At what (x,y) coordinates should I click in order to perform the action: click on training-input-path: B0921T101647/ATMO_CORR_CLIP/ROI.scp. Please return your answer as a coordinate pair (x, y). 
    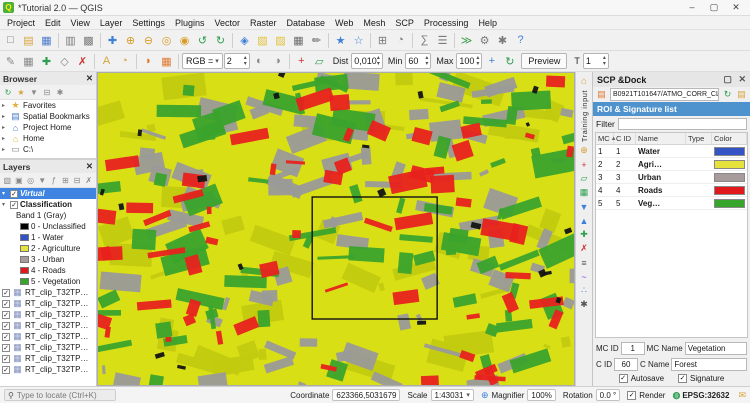
    Looking at the image, I should click on (664, 94).